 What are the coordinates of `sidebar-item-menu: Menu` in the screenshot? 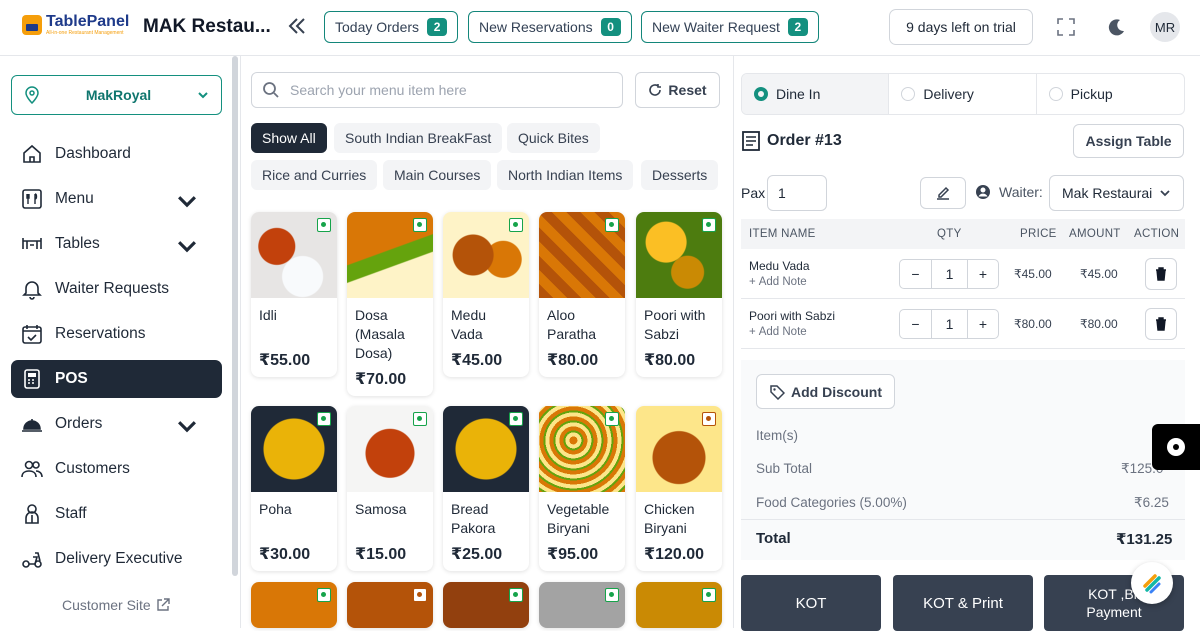 It's located at (116, 199).